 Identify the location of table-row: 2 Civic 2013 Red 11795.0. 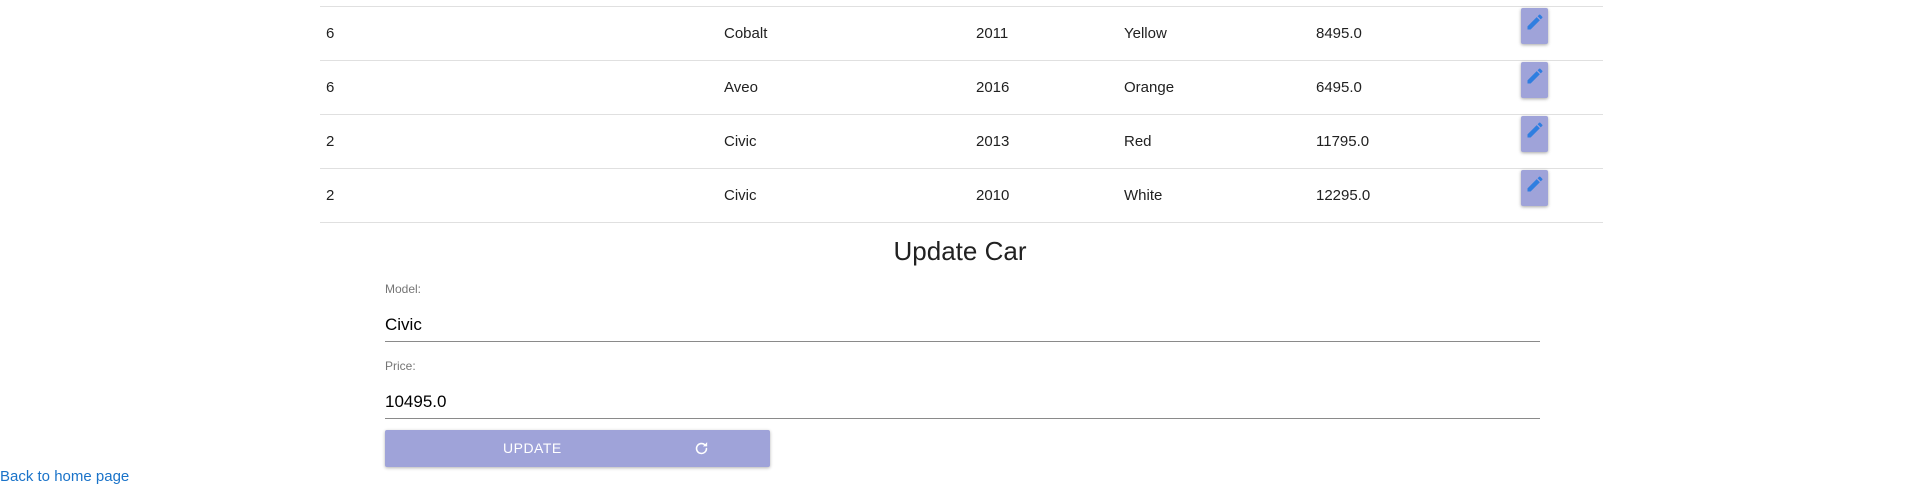
(961, 142).